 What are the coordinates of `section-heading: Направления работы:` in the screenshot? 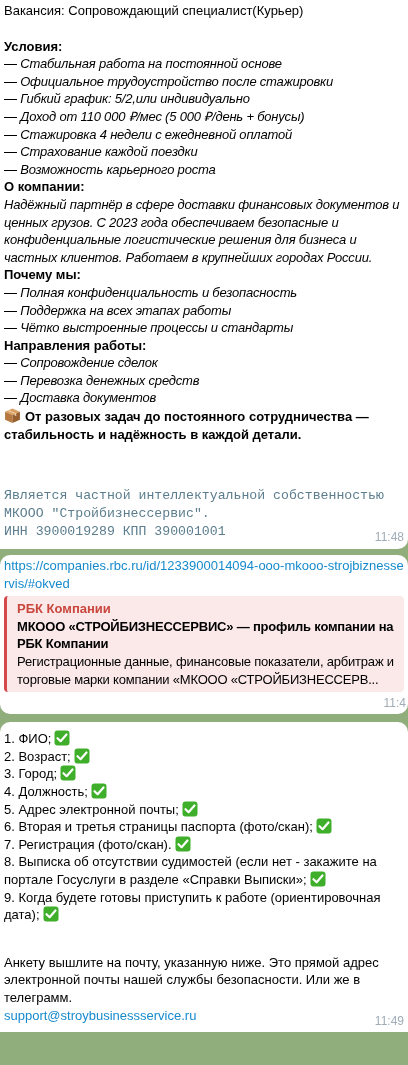 It's located at (76, 345).